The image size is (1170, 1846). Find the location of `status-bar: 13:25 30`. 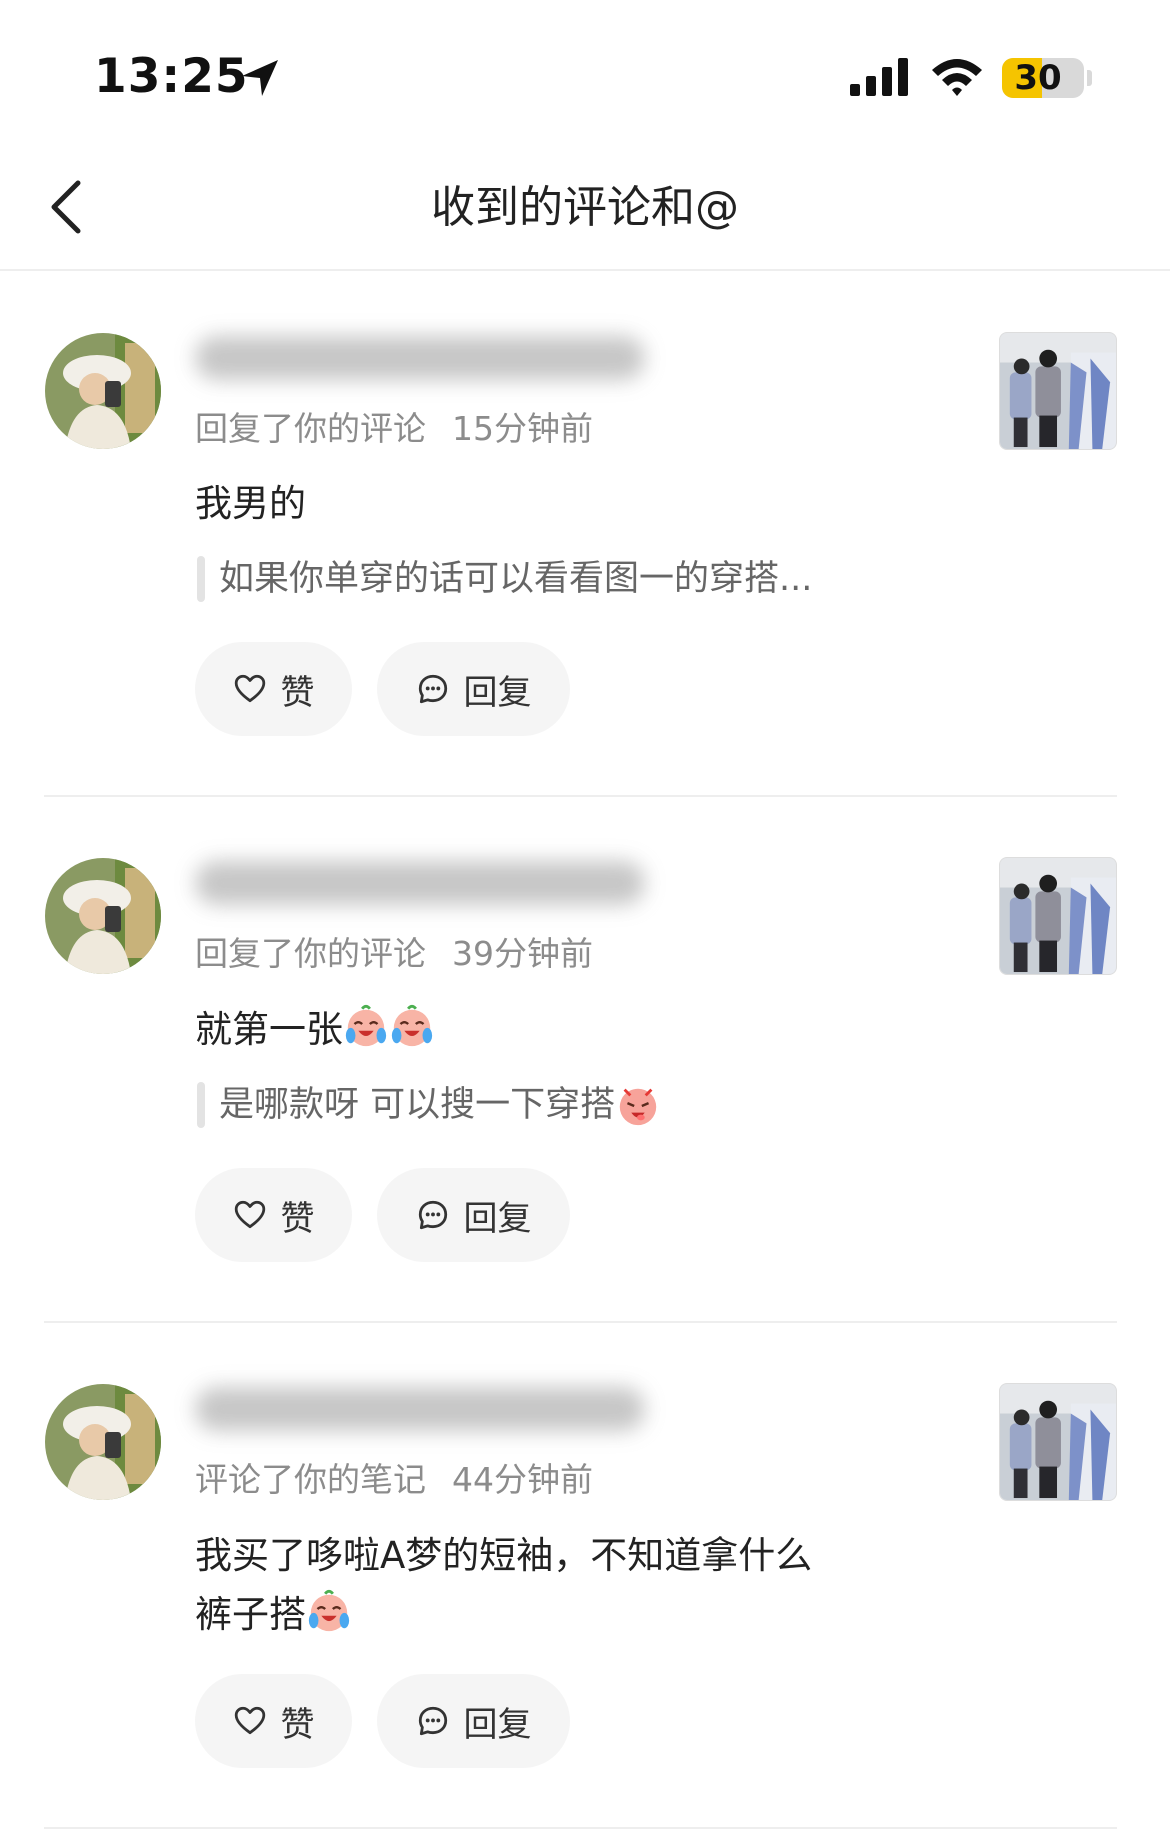

status-bar: 13:25 30 is located at coordinates (585, 75).